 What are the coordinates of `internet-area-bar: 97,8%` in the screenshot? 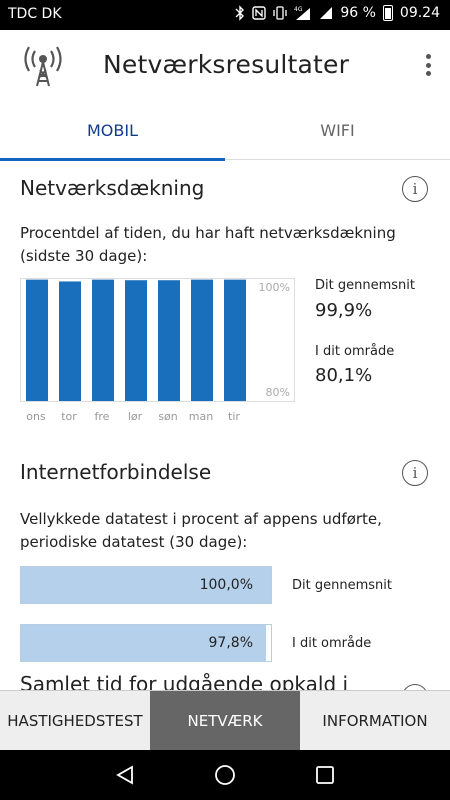 It's located at (146, 643).